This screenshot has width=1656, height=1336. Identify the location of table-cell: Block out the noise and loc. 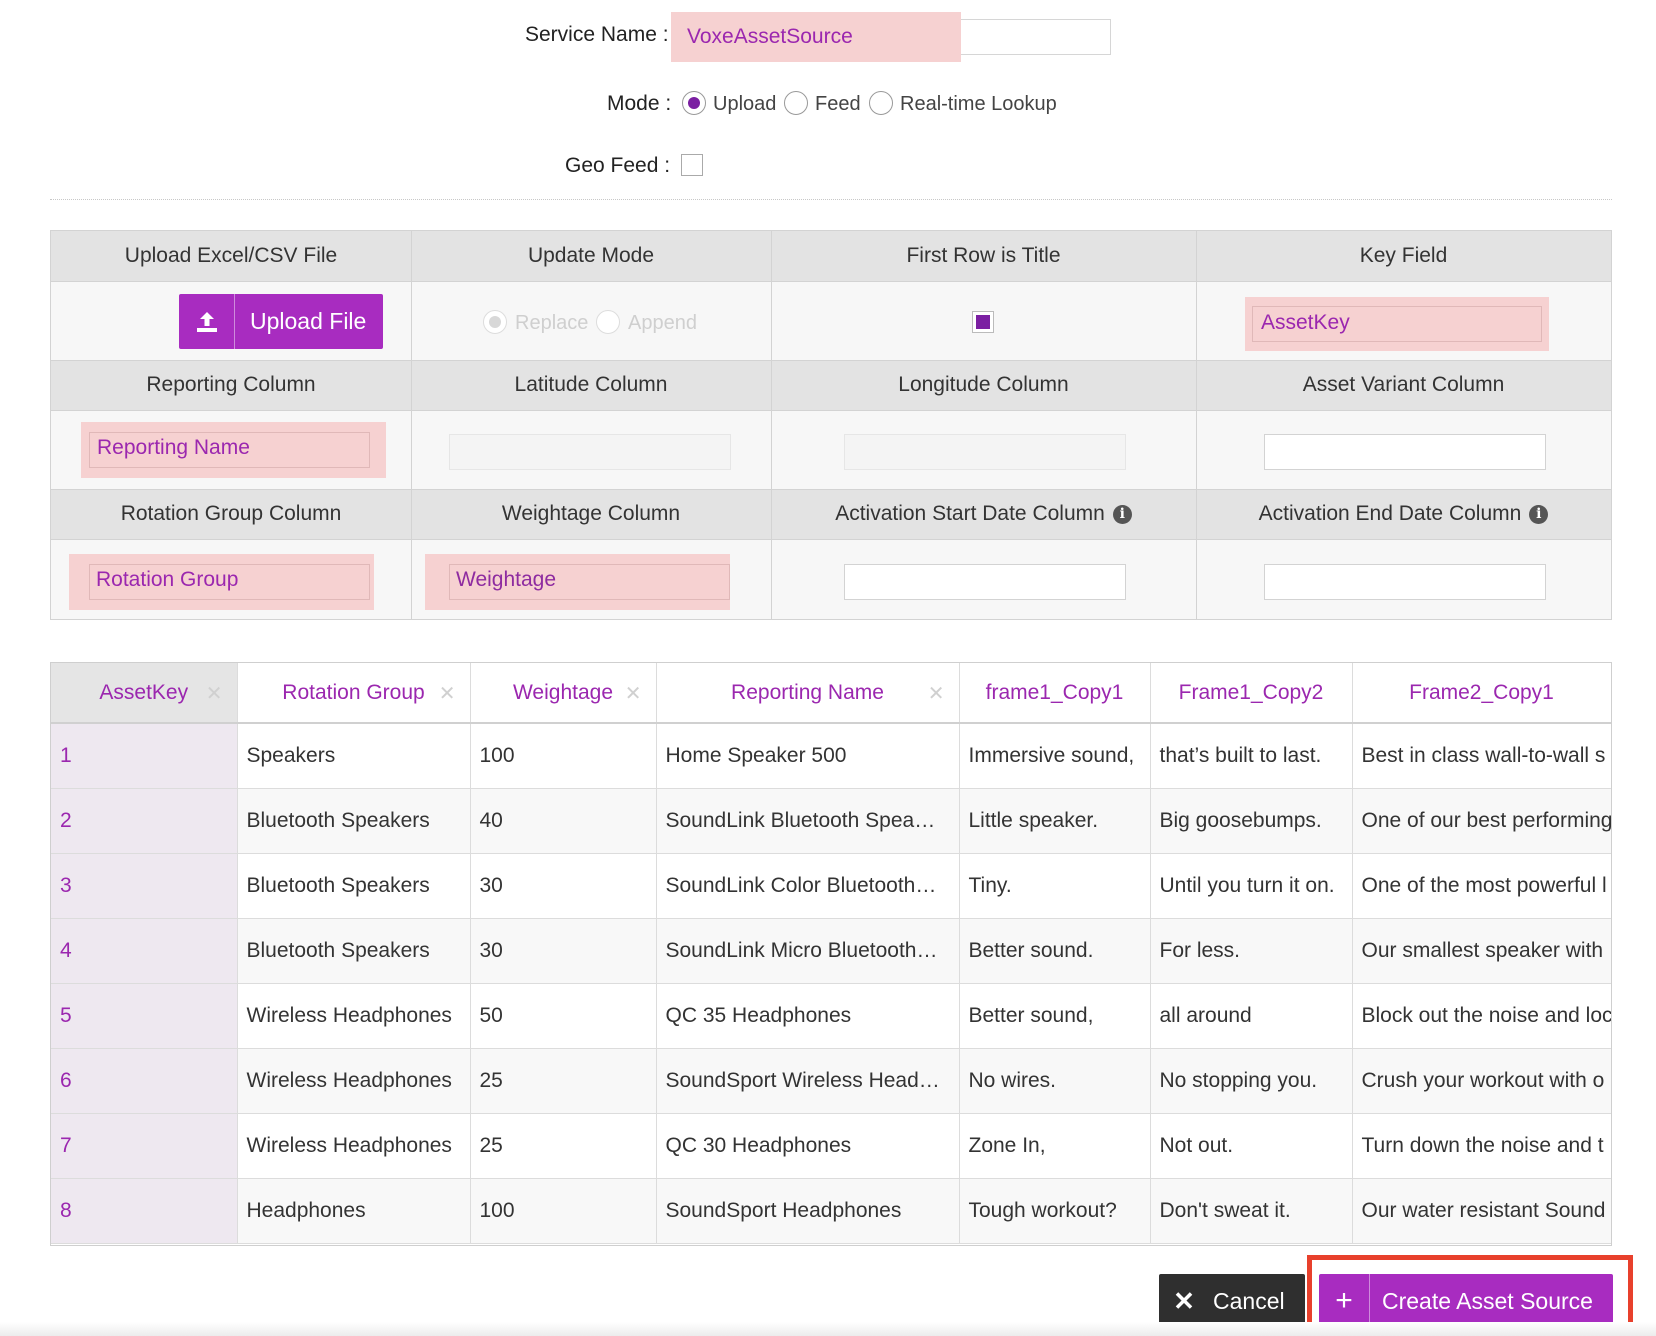
(1481, 1016).